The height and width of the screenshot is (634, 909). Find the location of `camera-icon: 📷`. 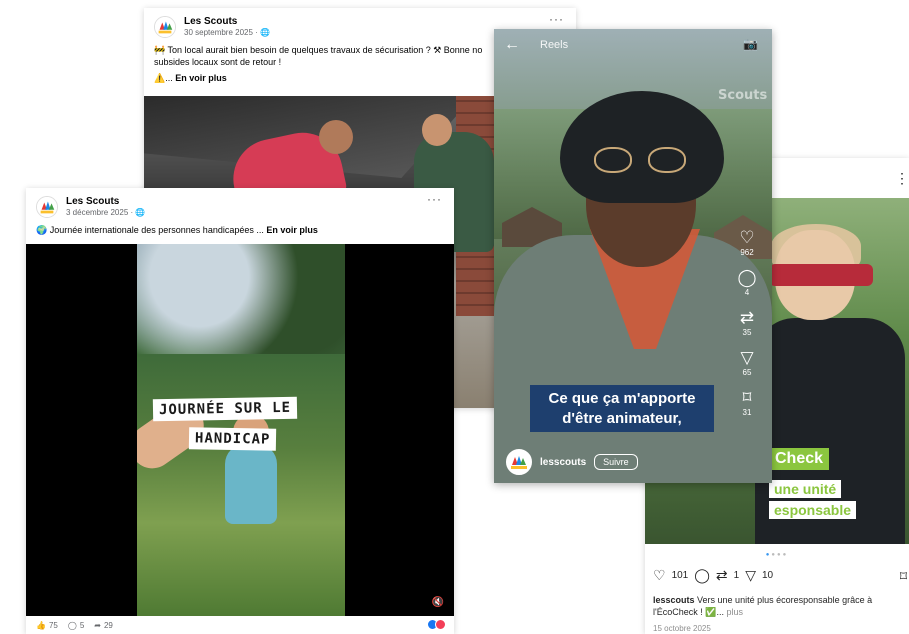

camera-icon: 📷 is located at coordinates (750, 44).